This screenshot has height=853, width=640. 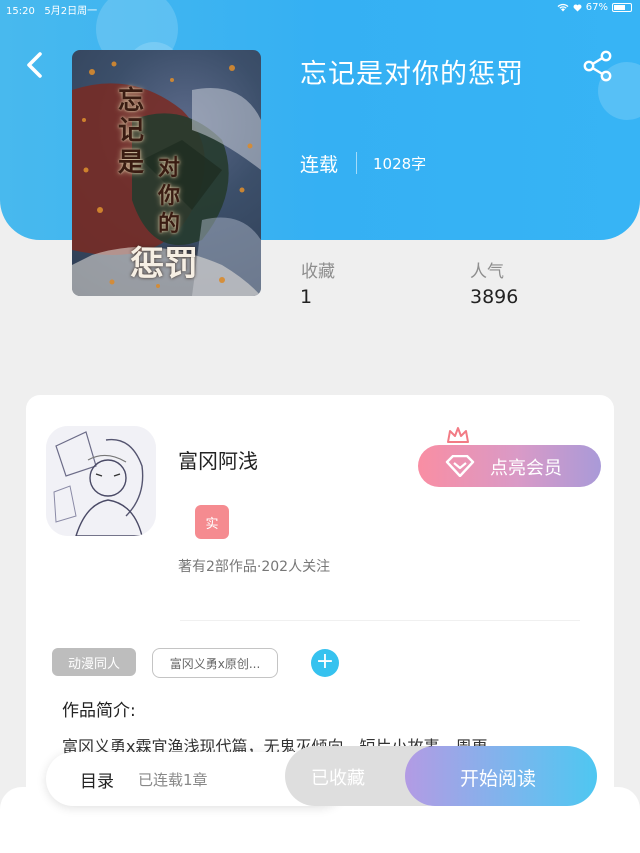 I want to click on stat-value-favorites: 1, so click(x=306, y=297).